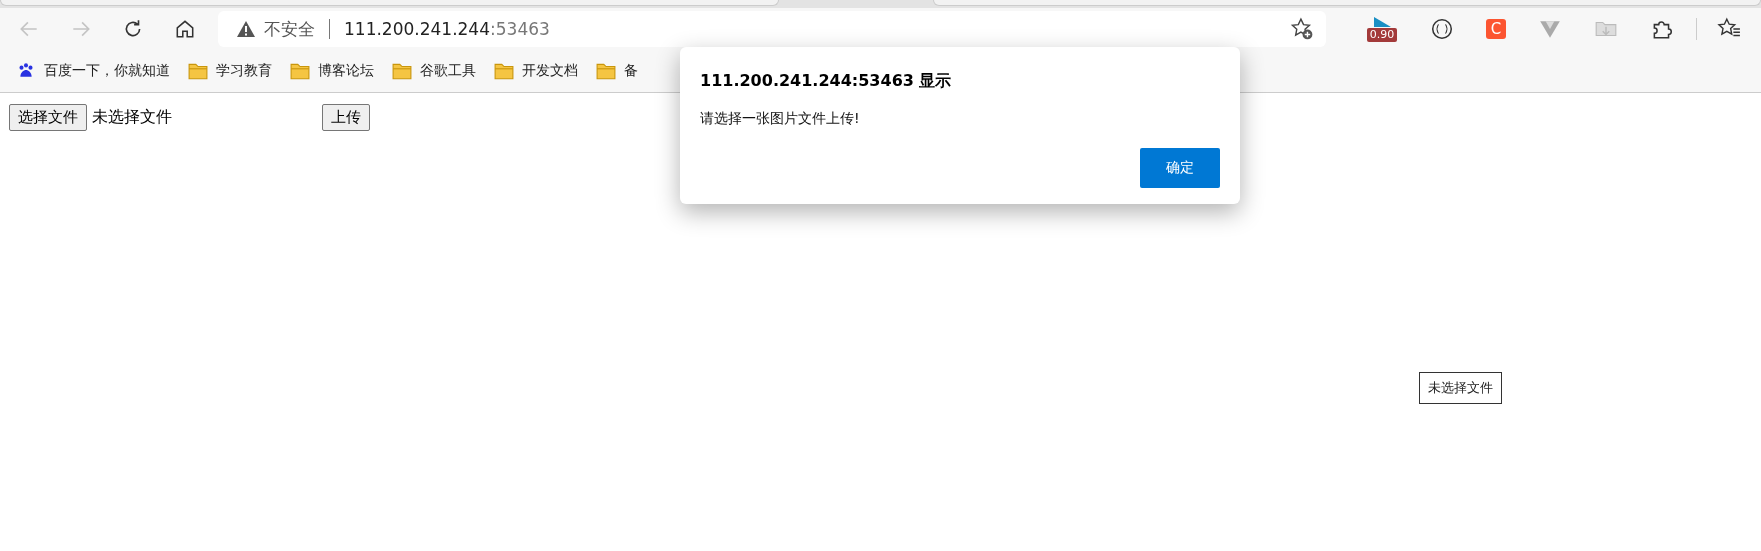  I want to click on warning-icon, so click(246, 29).